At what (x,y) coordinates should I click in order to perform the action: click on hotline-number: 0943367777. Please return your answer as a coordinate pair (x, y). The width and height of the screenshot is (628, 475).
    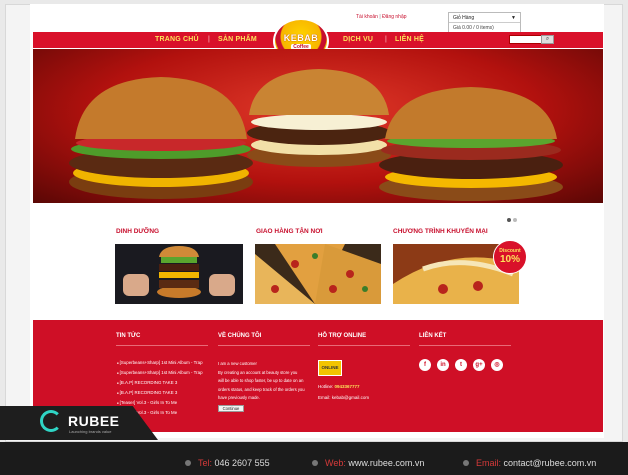
    Looking at the image, I should click on (347, 386).